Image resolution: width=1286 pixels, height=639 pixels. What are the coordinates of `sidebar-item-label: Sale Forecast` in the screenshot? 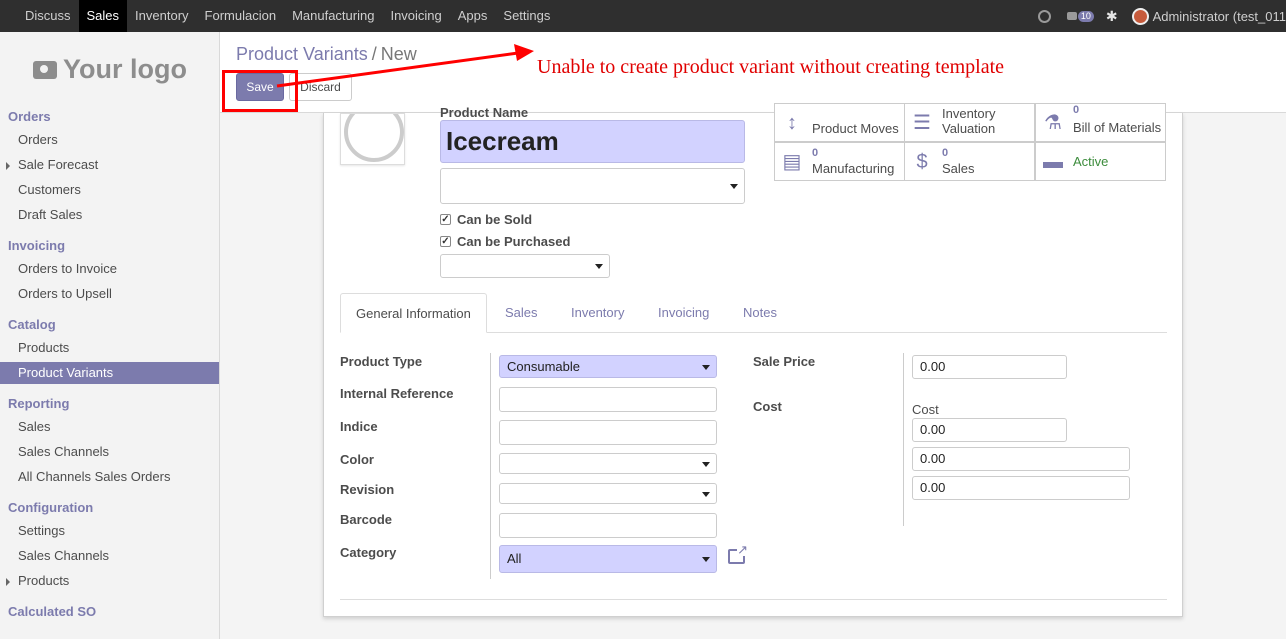 It's located at (58, 164).